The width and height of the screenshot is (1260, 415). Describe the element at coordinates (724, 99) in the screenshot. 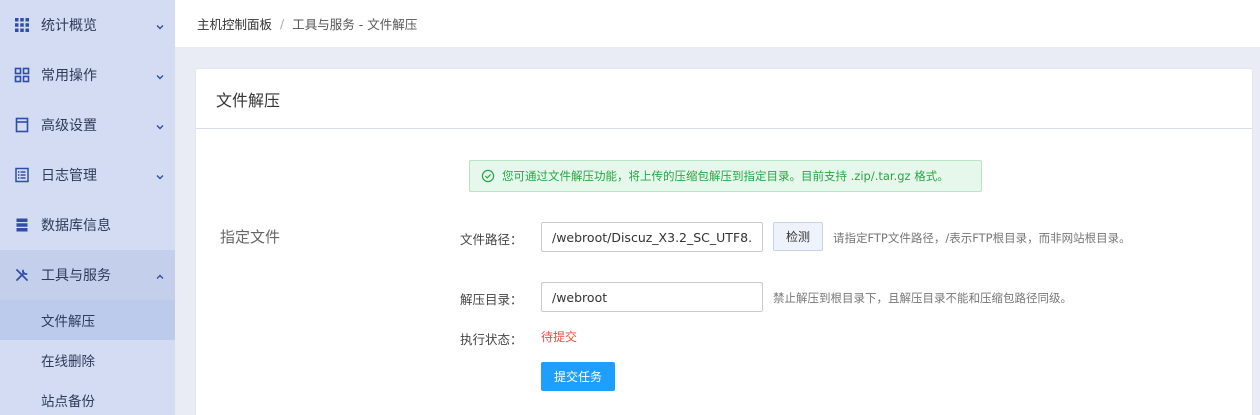

I see `panel-title: 文件解压` at that location.